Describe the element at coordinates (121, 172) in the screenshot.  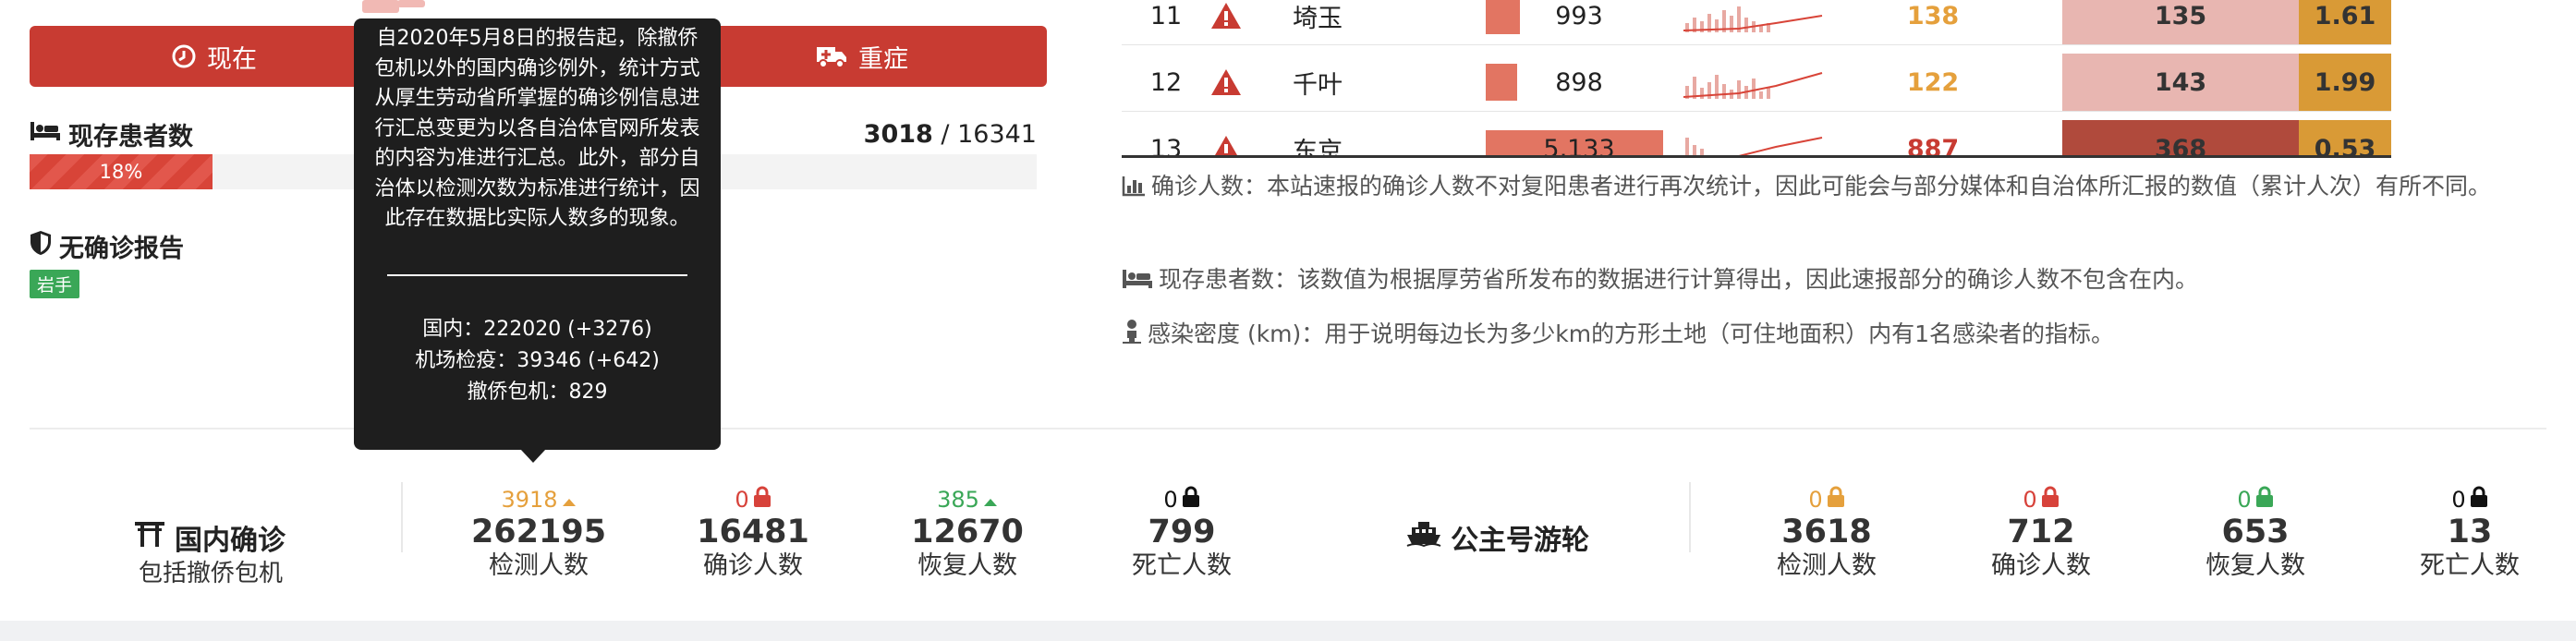
I see `patients-percent: 18%` at that location.